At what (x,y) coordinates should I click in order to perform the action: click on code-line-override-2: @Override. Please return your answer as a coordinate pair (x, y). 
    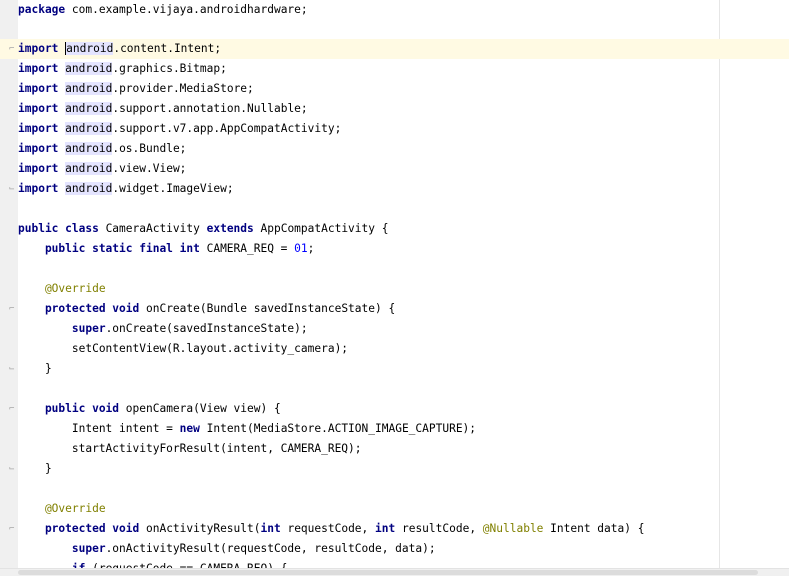
    Looking at the image, I should click on (394, 509).